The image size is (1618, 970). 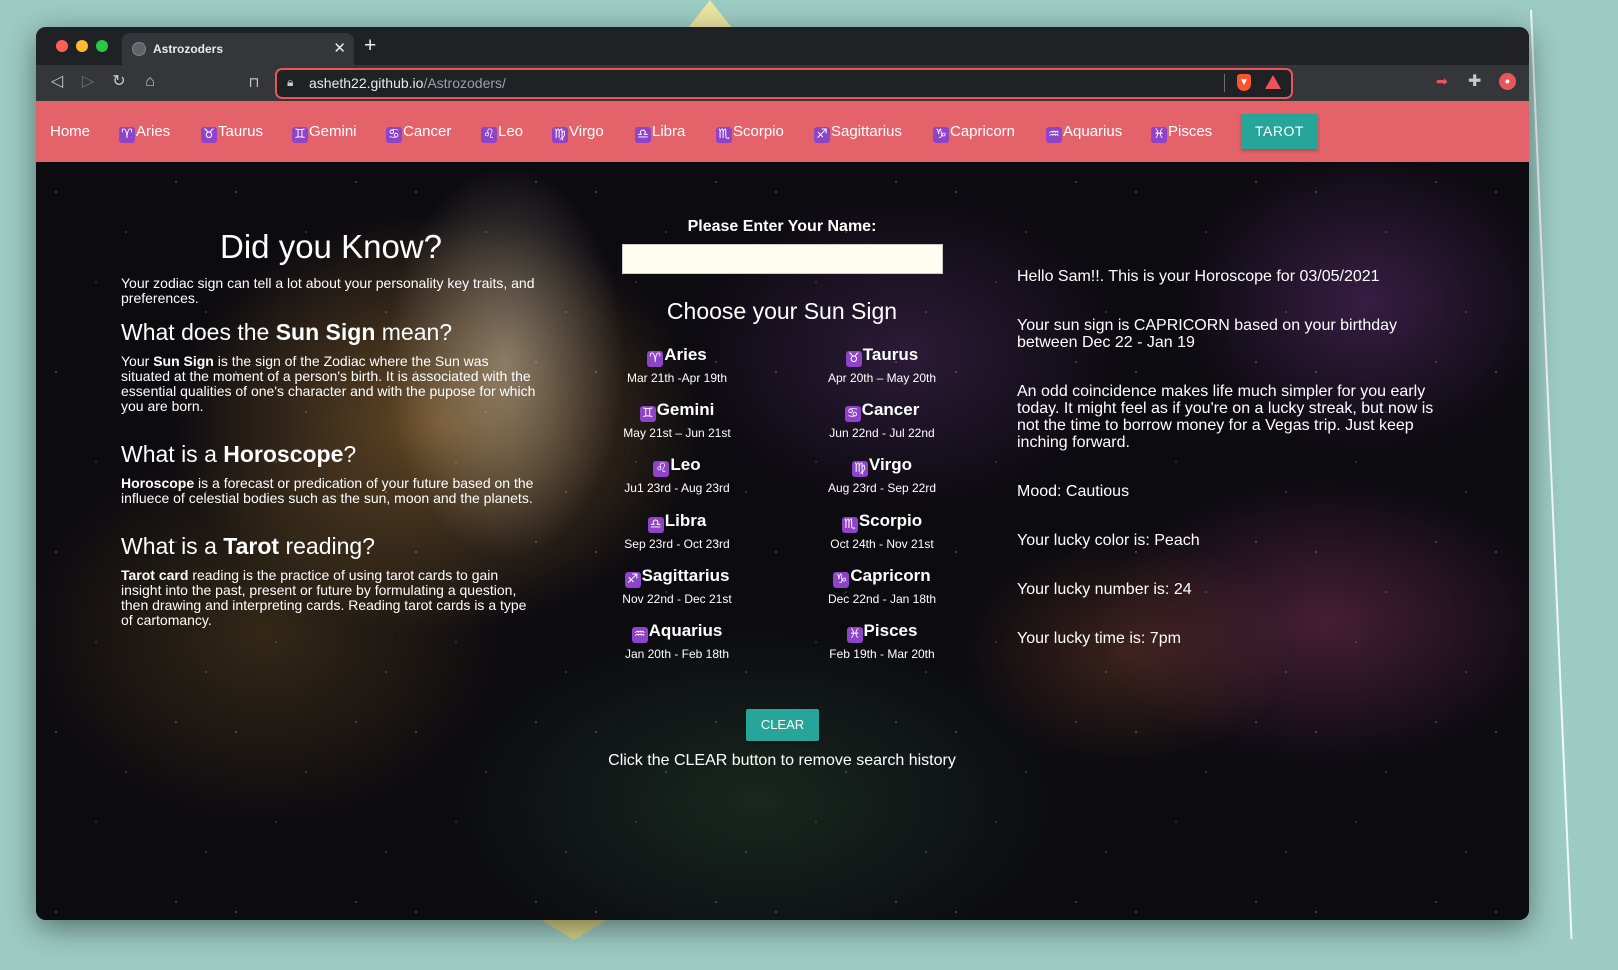 What do you see at coordinates (677, 475) in the screenshot?
I see `sign-leo: ♌ Leo Ju1 23rd - Aug 23rd` at bounding box center [677, 475].